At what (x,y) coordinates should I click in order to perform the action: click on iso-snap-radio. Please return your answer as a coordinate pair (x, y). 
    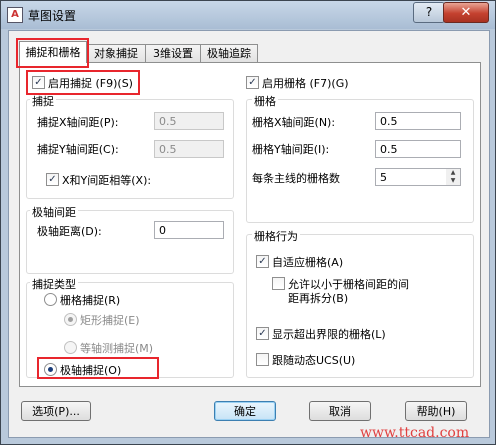
    Looking at the image, I should click on (70, 347).